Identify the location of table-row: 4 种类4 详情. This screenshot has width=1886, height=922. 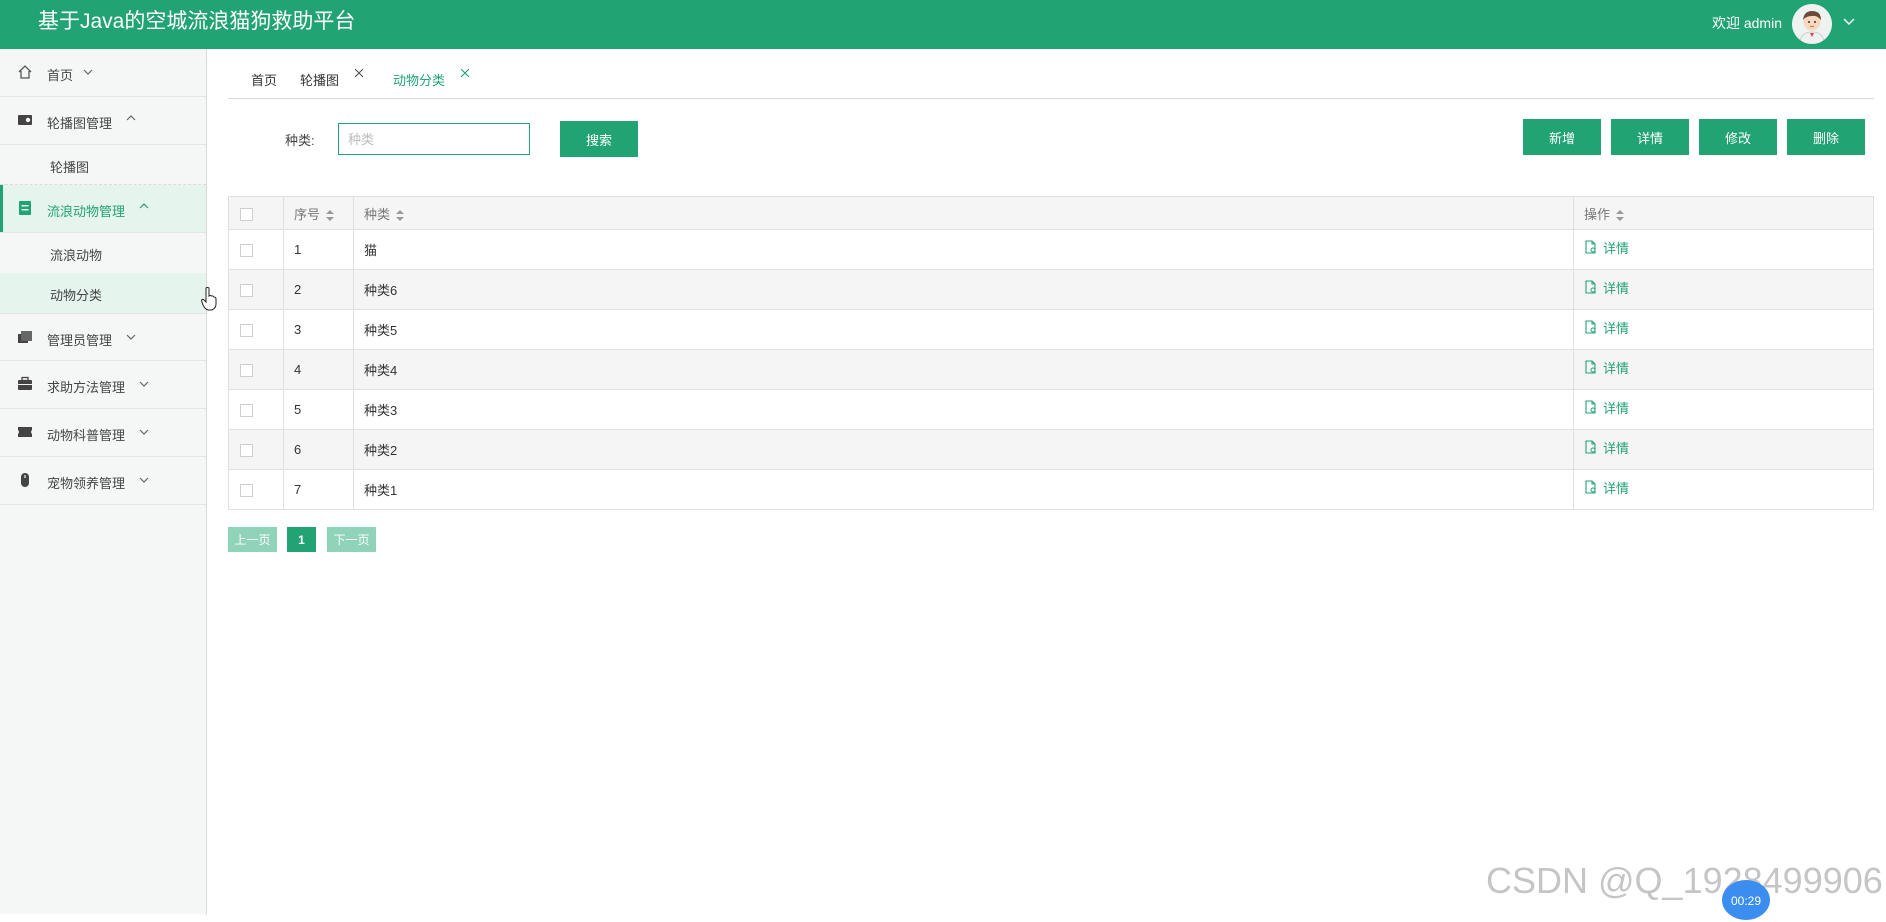
(1051, 369).